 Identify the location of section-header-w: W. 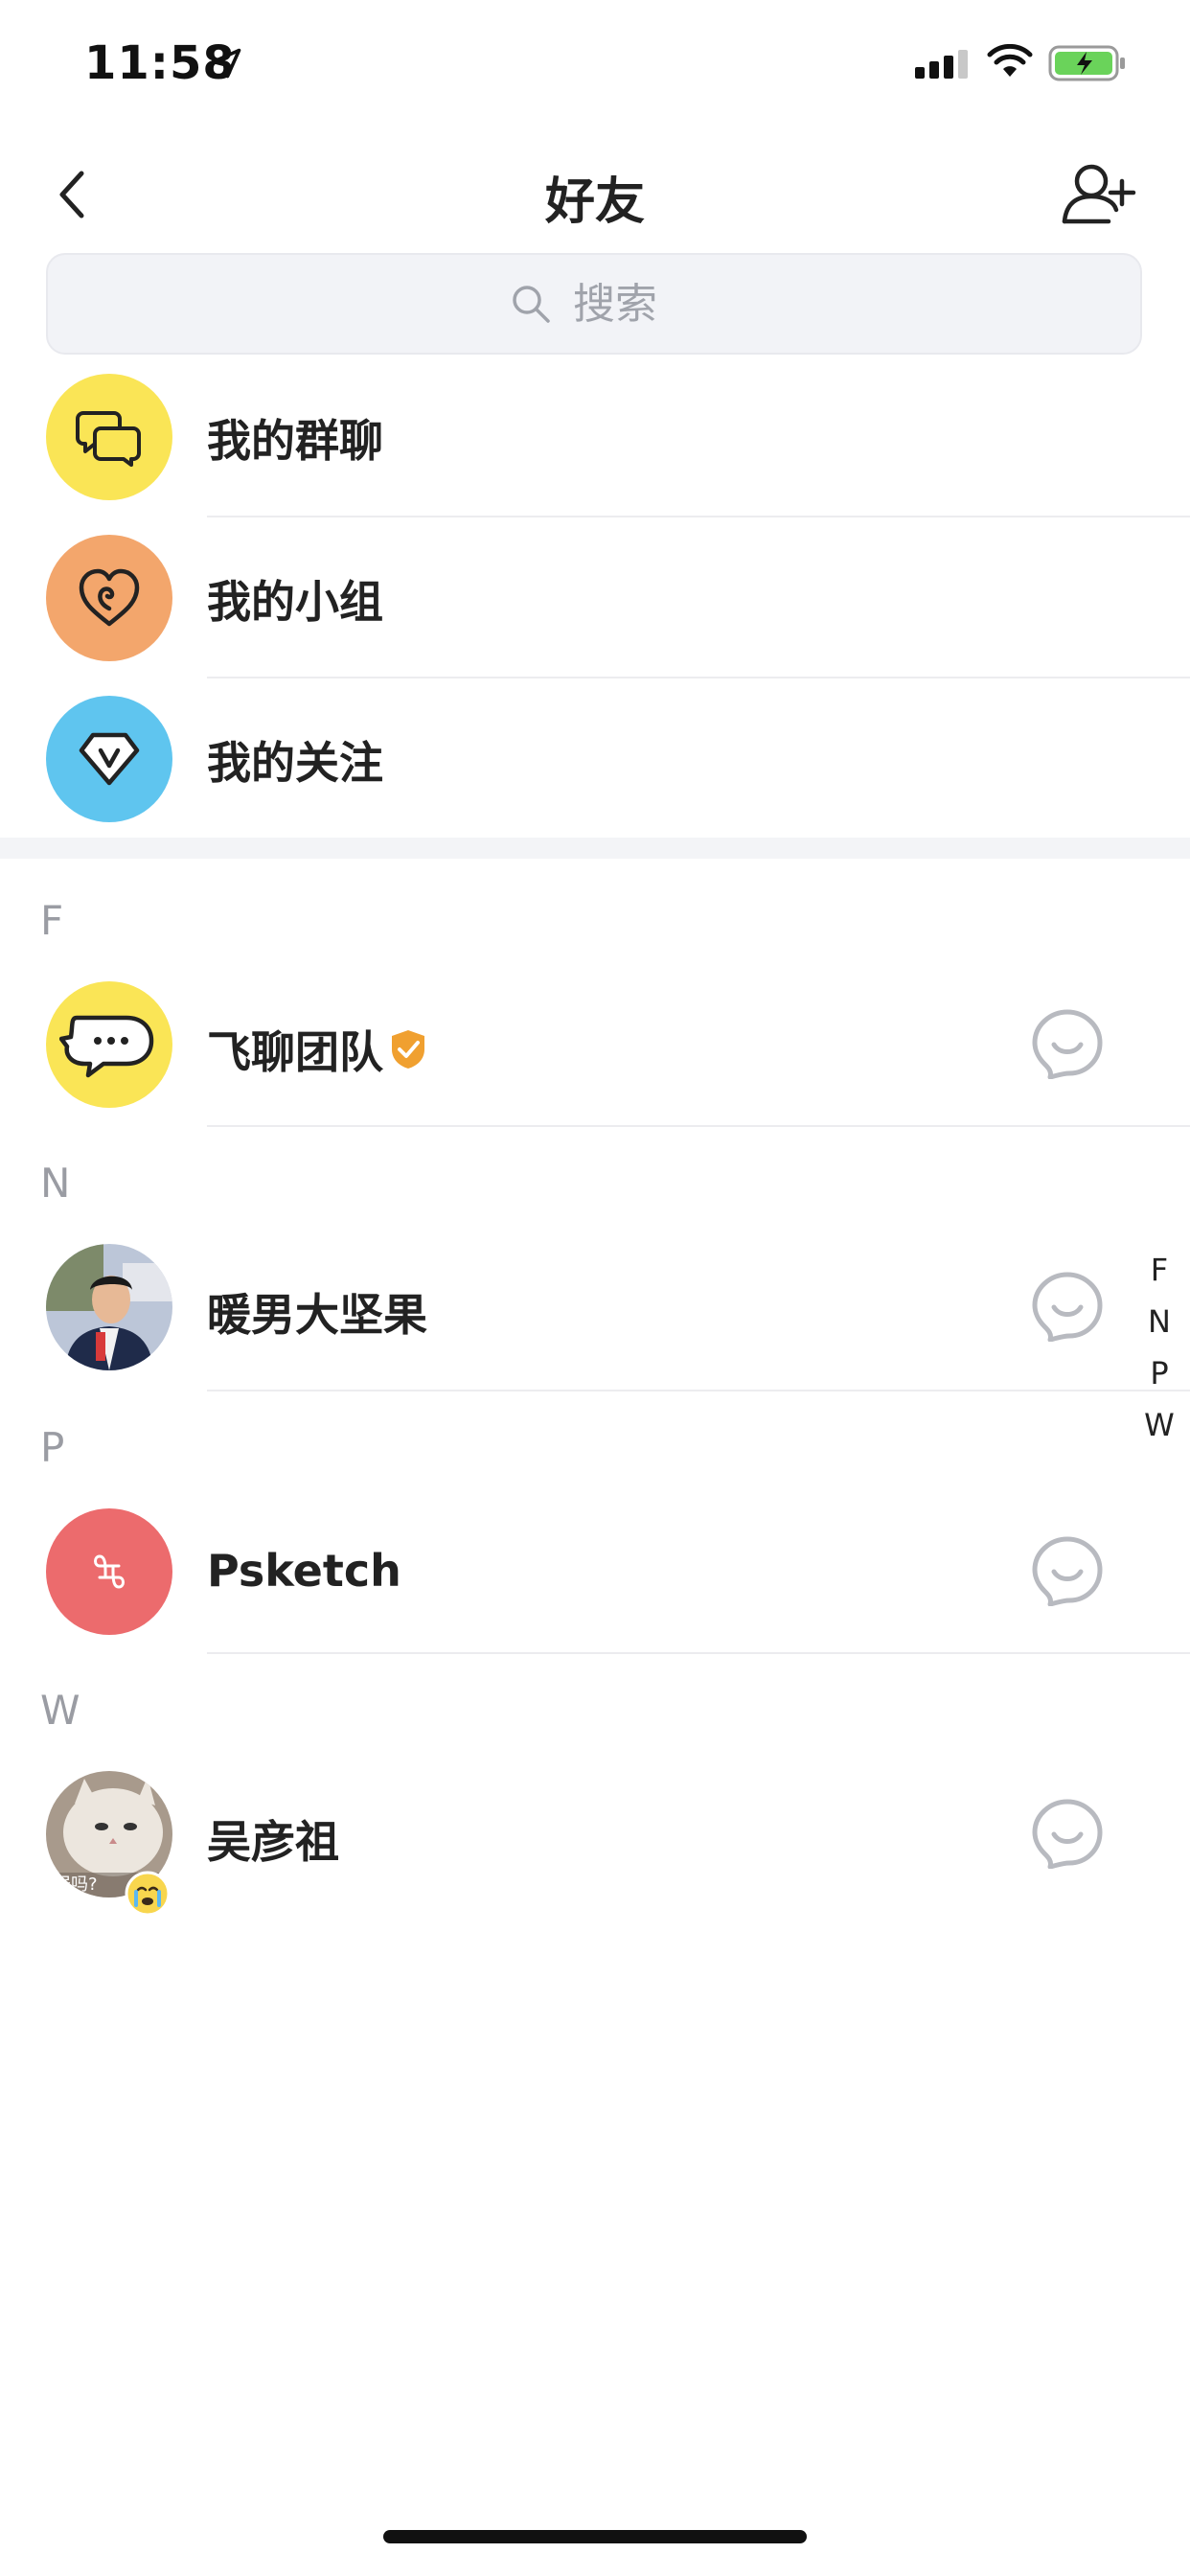
(60, 1710).